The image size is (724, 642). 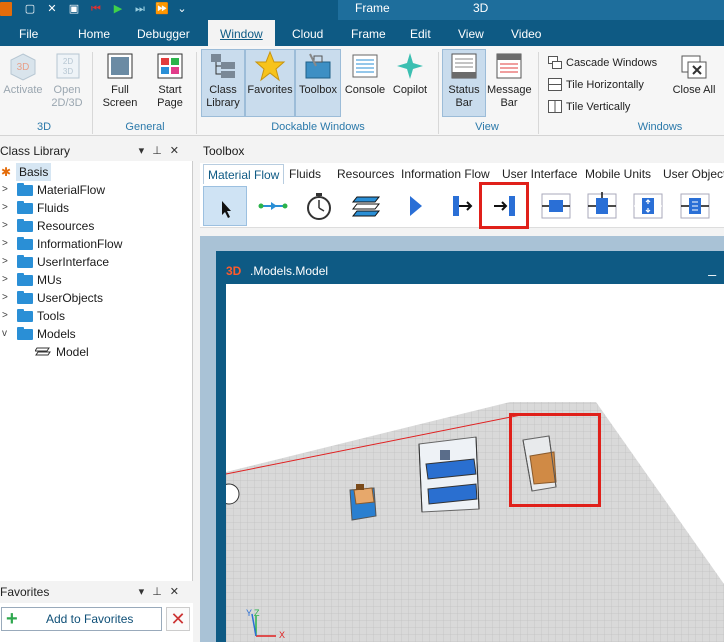 What do you see at coordinates (598, 107) in the screenshot?
I see `tile-vertically-label: Tile Vertically` at bounding box center [598, 107].